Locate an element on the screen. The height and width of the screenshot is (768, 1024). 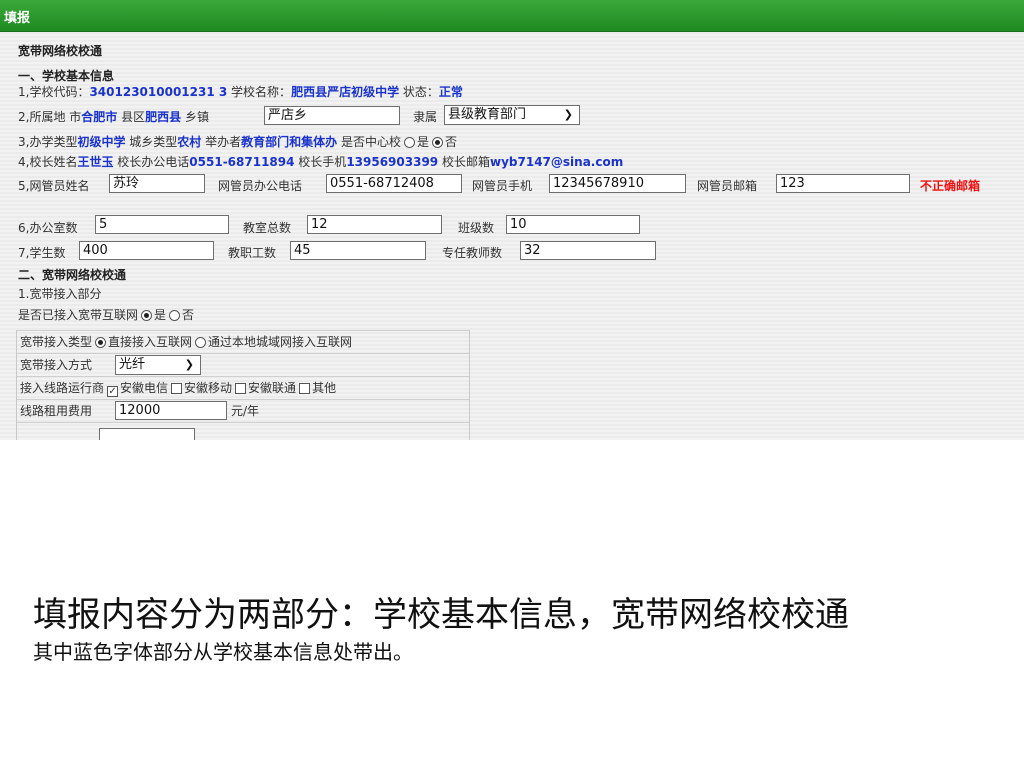
connected-no-radio is located at coordinates (175, 315).